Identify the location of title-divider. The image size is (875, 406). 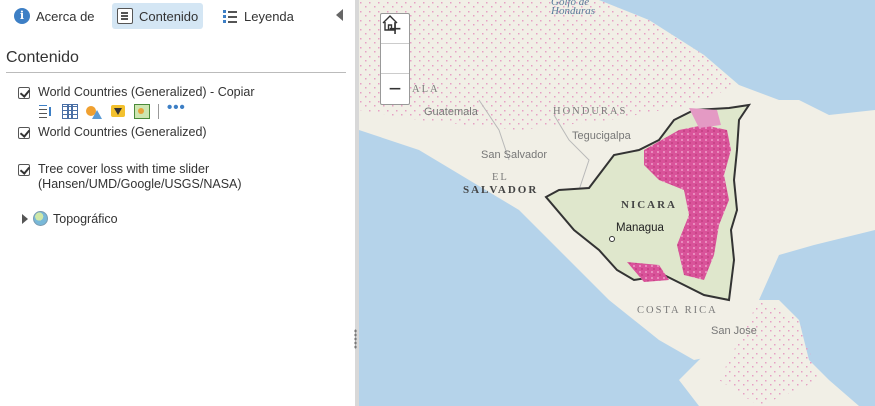
(176, 72).